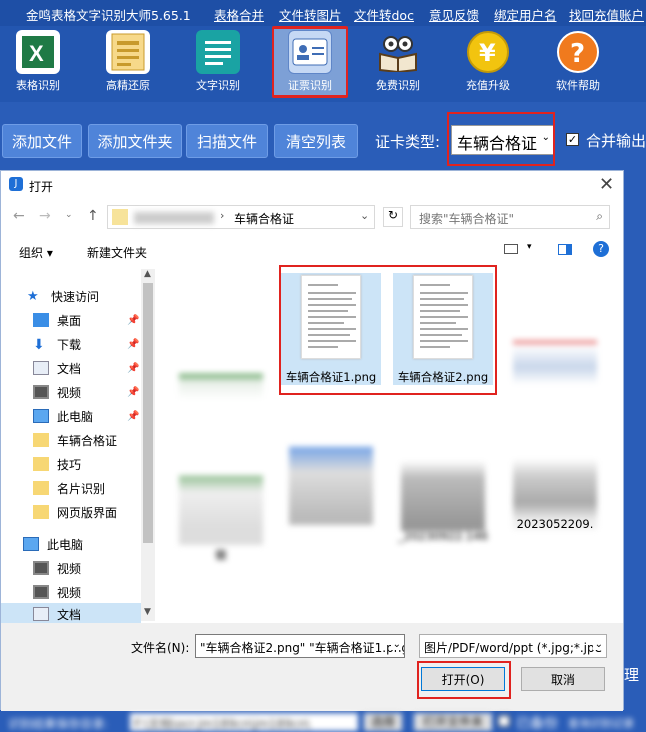  I want to click on menu-recover-account: 找回充值账户, so click(606, 14).